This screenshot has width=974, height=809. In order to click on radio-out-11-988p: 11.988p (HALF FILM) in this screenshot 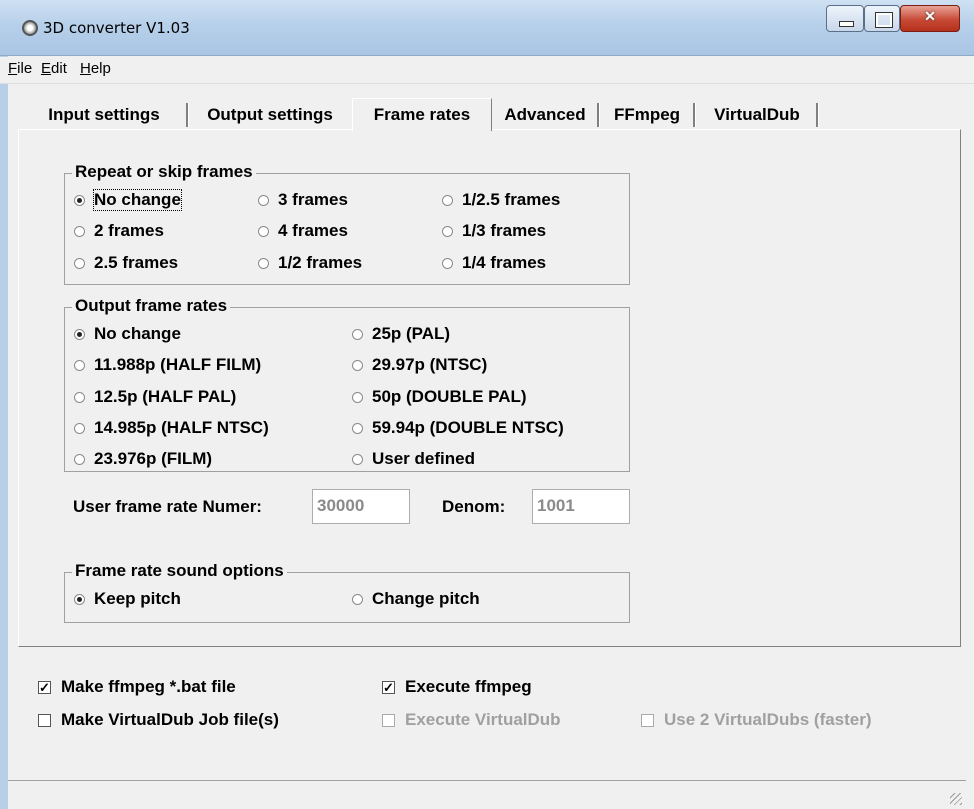, I will do `click(167, 365)`.